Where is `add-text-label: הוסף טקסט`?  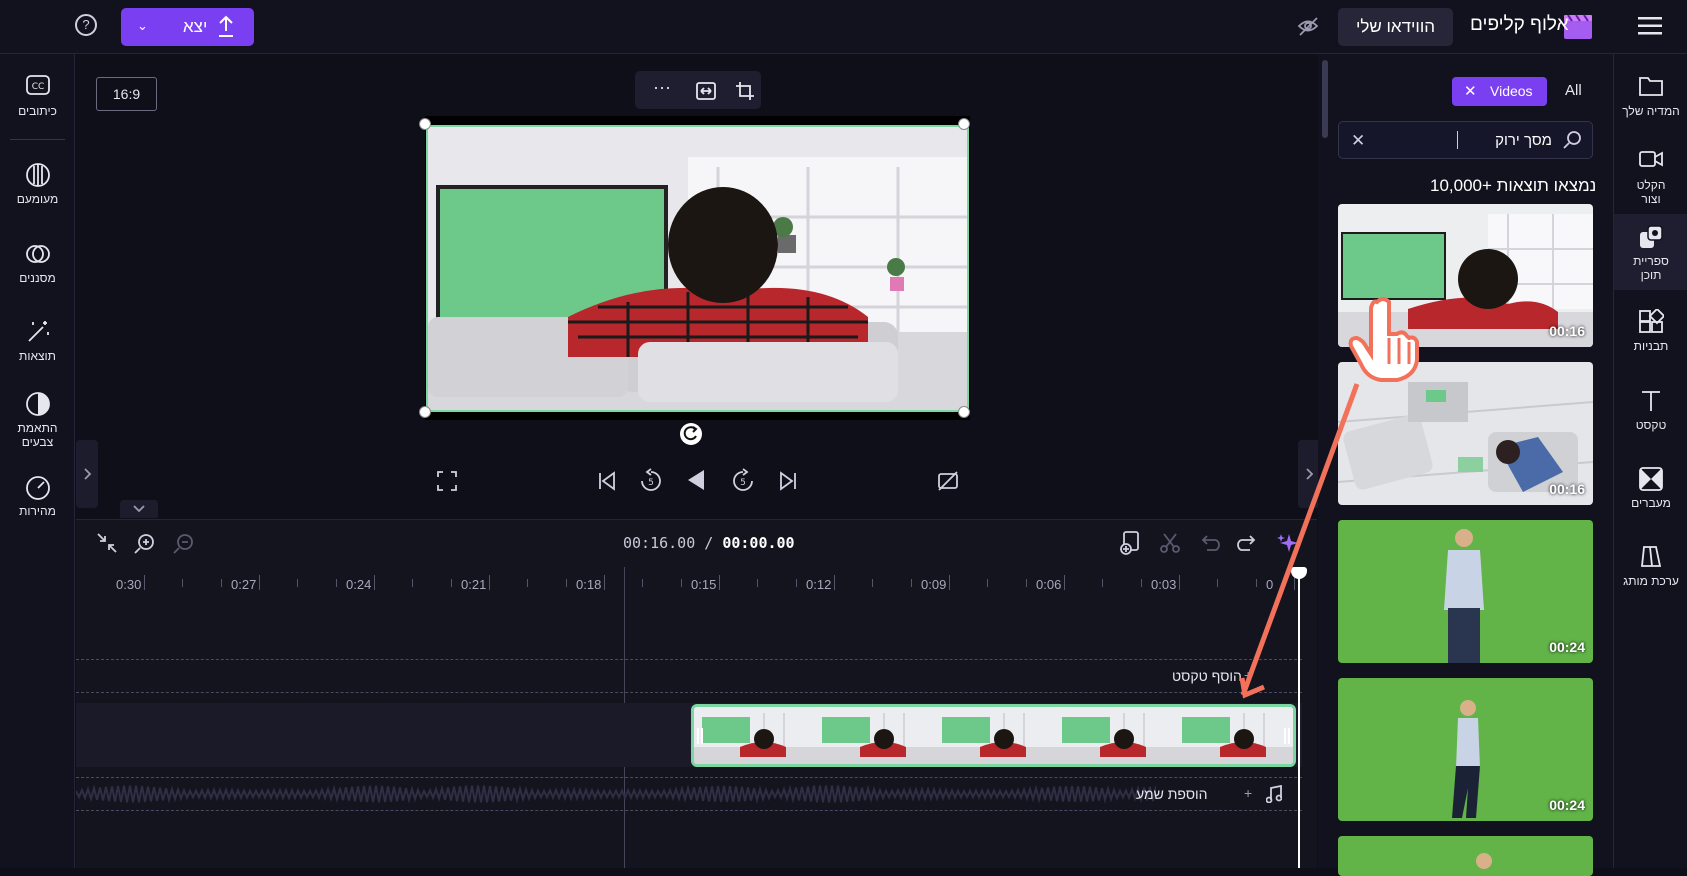 add-text-label: הוסף טקסט is located at coordinates (1207, 676).